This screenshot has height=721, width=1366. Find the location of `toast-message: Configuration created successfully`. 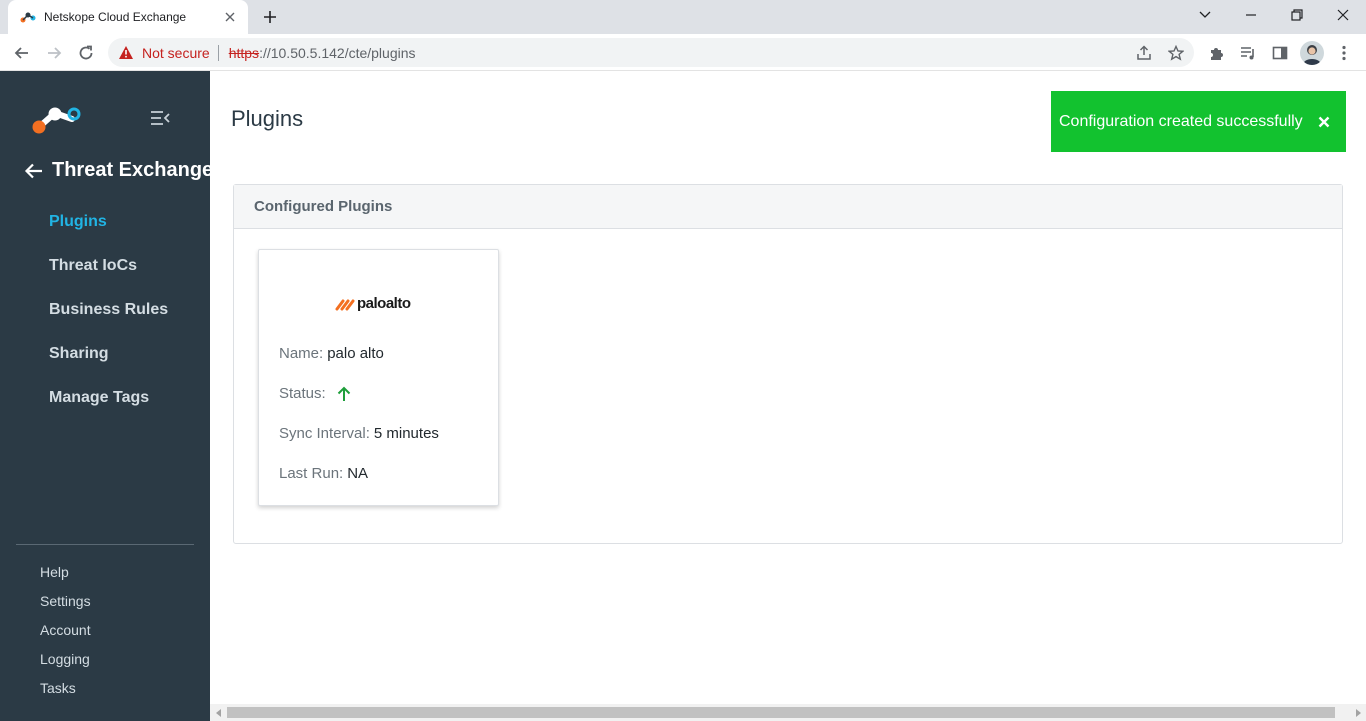

toast-message: Configuration created successfully is located at coordinates (1181, 121).